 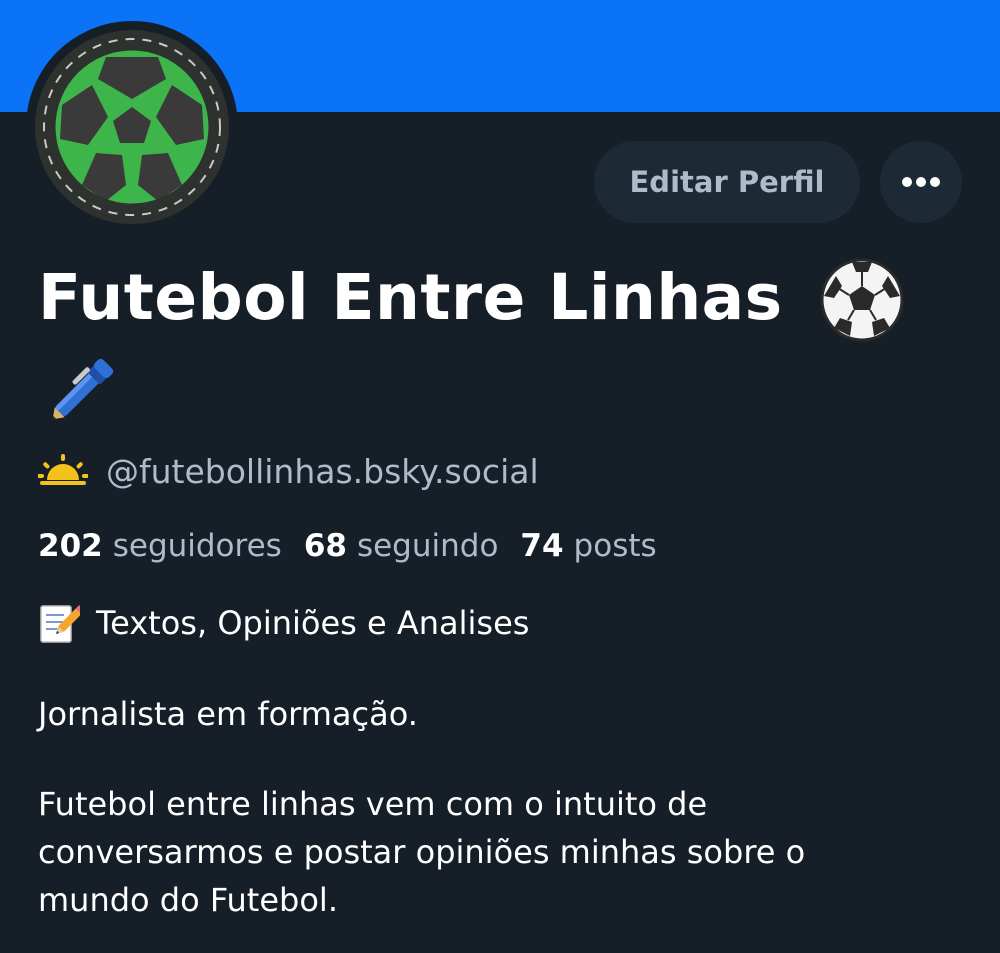 I want to click on following-label: seguindo, so click(x=427, y=546).